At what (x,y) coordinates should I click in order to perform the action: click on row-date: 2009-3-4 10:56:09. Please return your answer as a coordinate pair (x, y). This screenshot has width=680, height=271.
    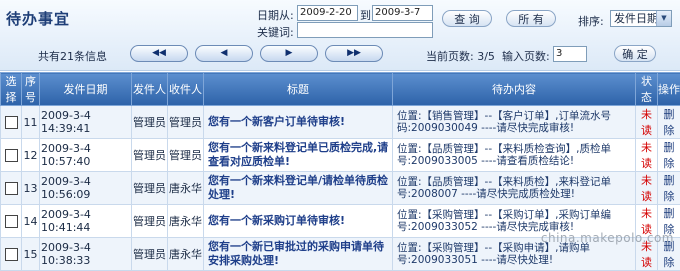
    Looking at the image, I should click on (86, 188).